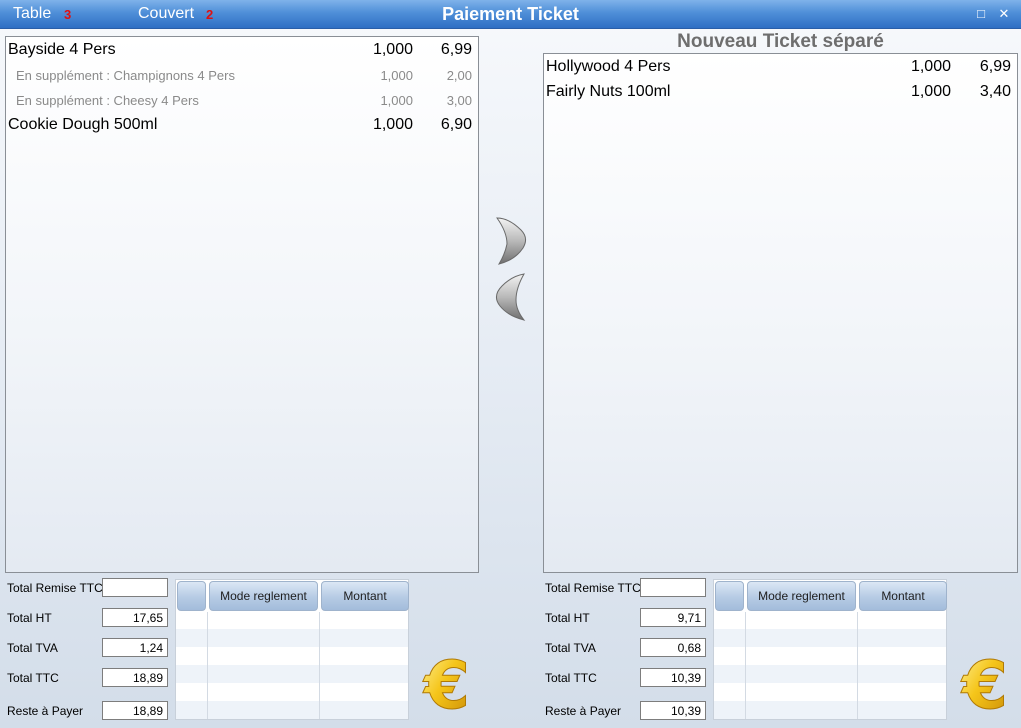  I want to click on close-icon: ✕, so click(1004, 14).